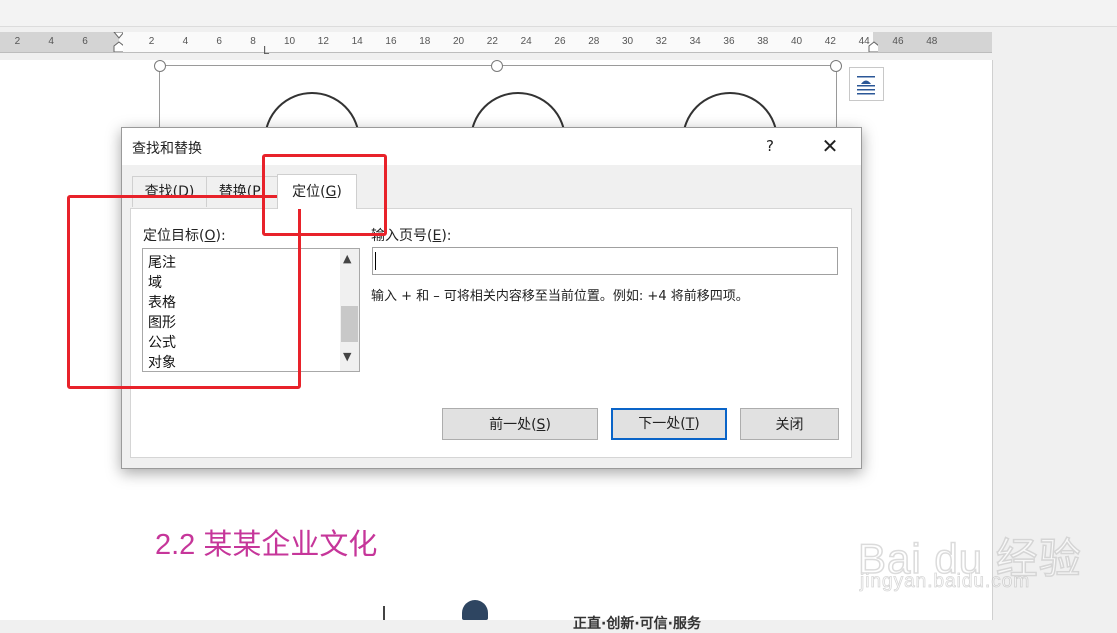 Image resolution: width=1117 pixels, height=633 pixels. Describe the element at coordinates (830, 146) in the screenshot. I see `dialog-close-icon: ✕` at that location.